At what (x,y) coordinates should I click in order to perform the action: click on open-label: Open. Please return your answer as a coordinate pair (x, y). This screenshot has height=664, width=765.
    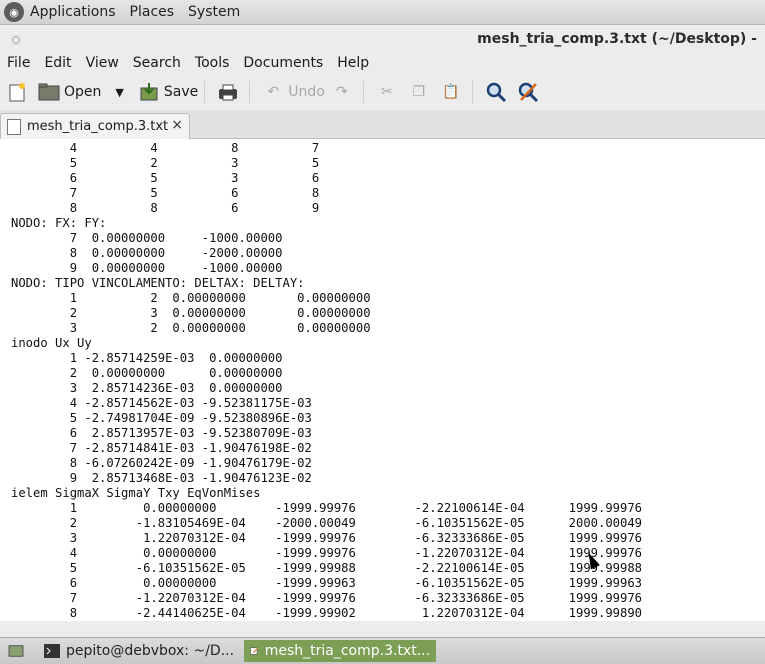
    Looking at the image, I should click on (83, 92).